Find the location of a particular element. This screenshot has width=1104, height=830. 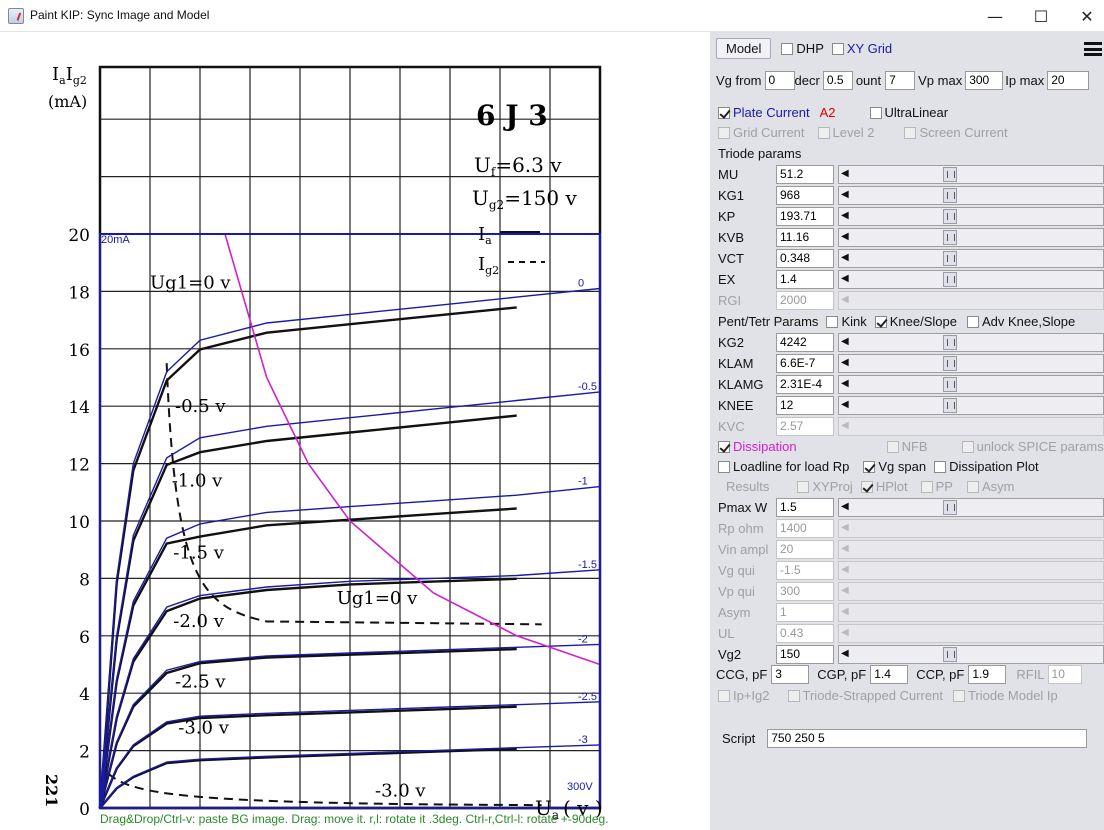

vg-span-checkbox is located at coordinates (869, 466).